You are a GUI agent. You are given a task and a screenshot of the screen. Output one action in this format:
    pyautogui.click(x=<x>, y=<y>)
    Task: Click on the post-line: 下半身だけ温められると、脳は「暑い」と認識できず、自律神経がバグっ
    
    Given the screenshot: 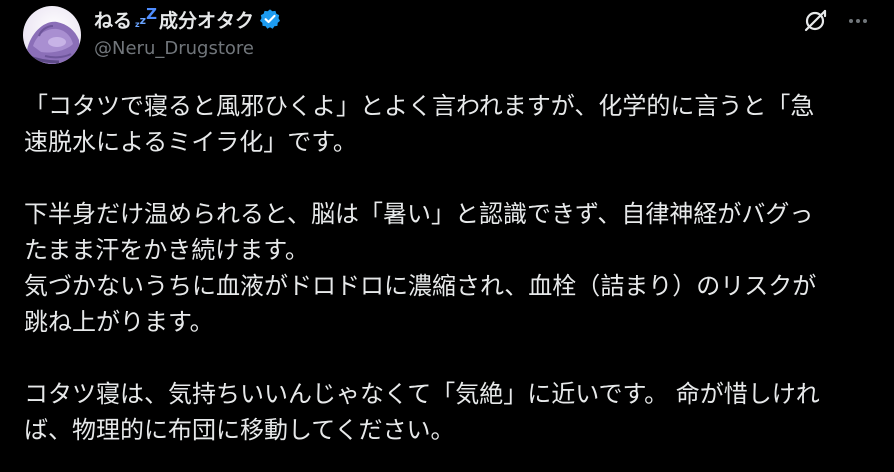 What is the action you would take?
    pyautogui.click(x=419, y=214)
    